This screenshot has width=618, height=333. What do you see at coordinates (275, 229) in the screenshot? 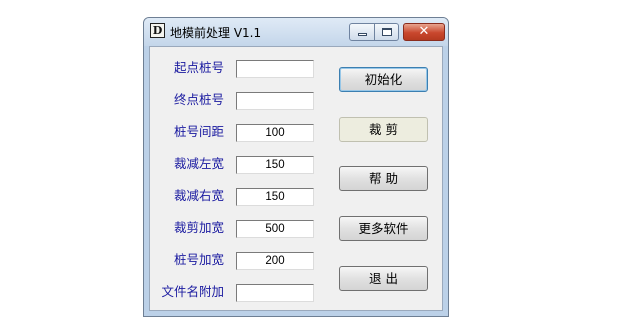
I see `crop-widen-input: 500` at bounding box center [275, 229].